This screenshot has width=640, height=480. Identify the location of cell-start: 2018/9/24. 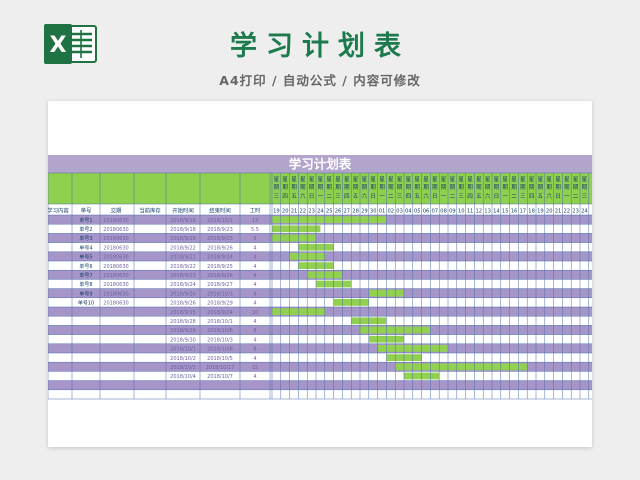
(183, 285).